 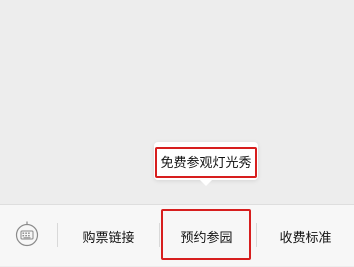 I want to click on submenu-popup: 免费参观灯光秀, so click(x=206, y=164).